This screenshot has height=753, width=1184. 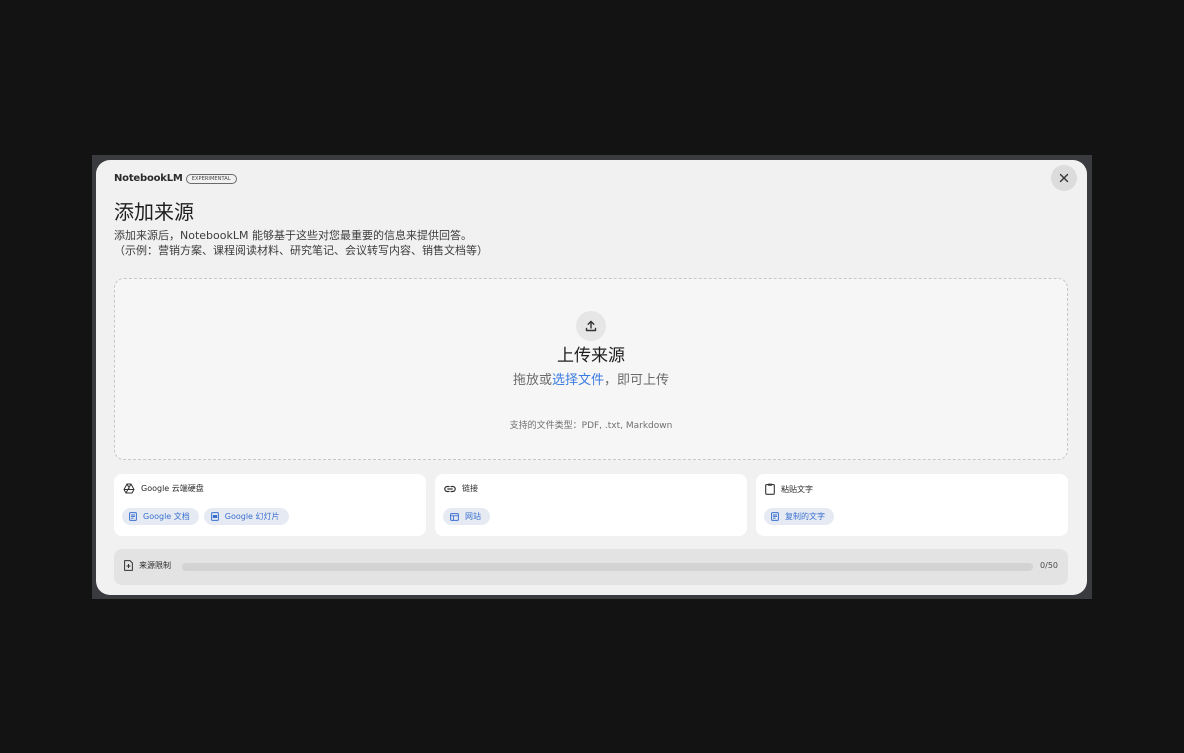 I want to click on upload-title: 上传来源, so click(x=591, y=356).